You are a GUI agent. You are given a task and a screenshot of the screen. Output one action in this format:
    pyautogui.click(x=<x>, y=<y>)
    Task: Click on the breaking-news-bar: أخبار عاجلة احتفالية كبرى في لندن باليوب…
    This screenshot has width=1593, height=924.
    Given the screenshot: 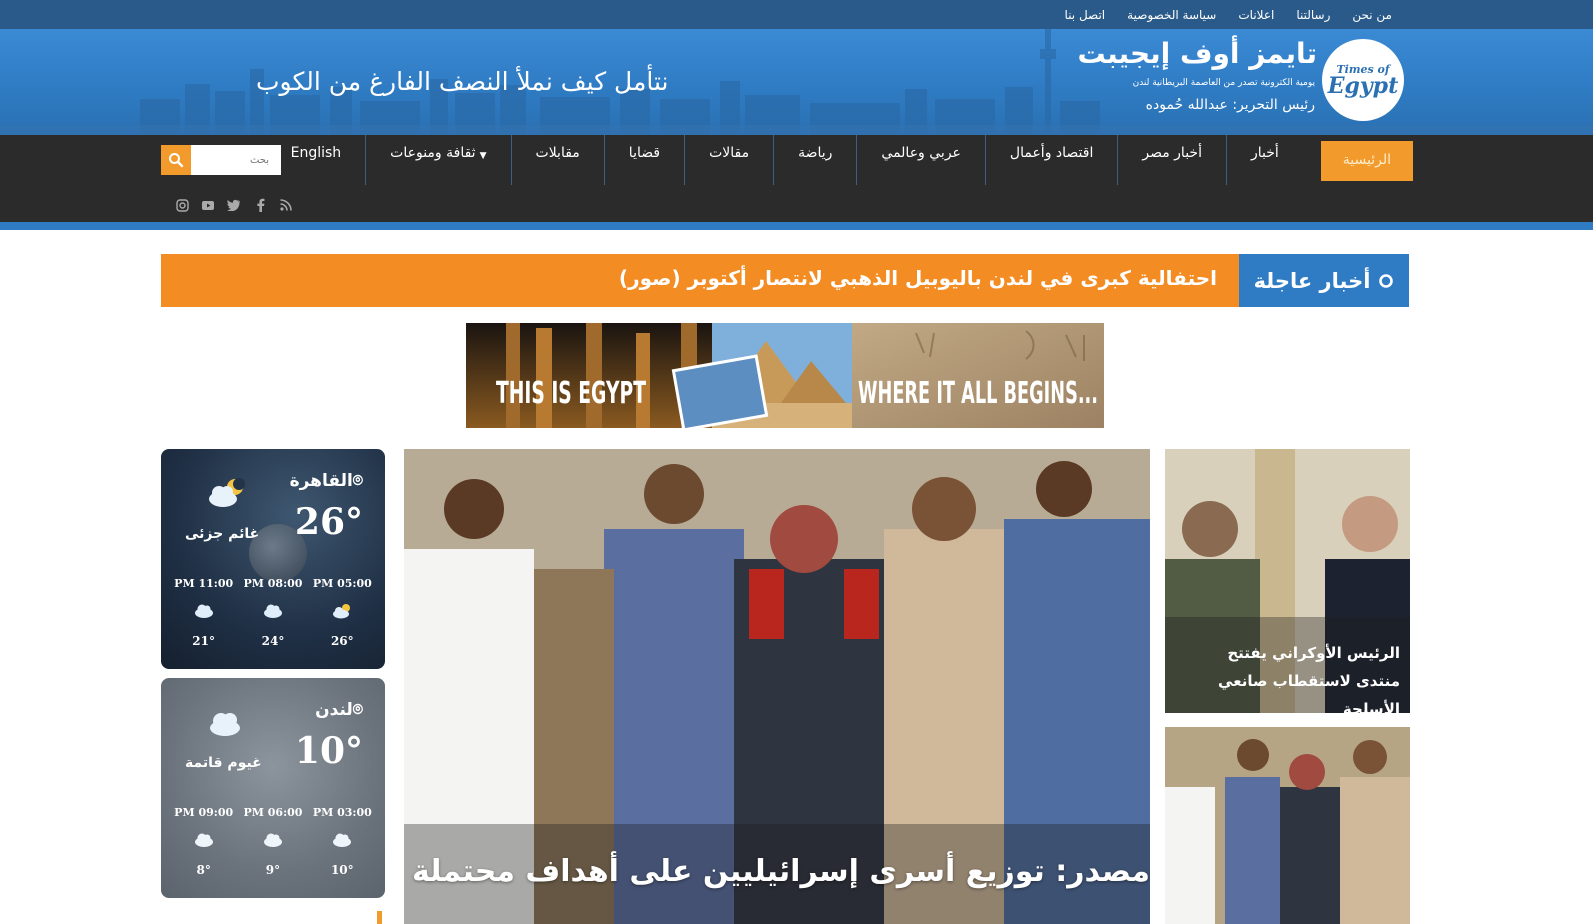 What is the action you would take?
    pyautogui.click(x=785, y=280)
    